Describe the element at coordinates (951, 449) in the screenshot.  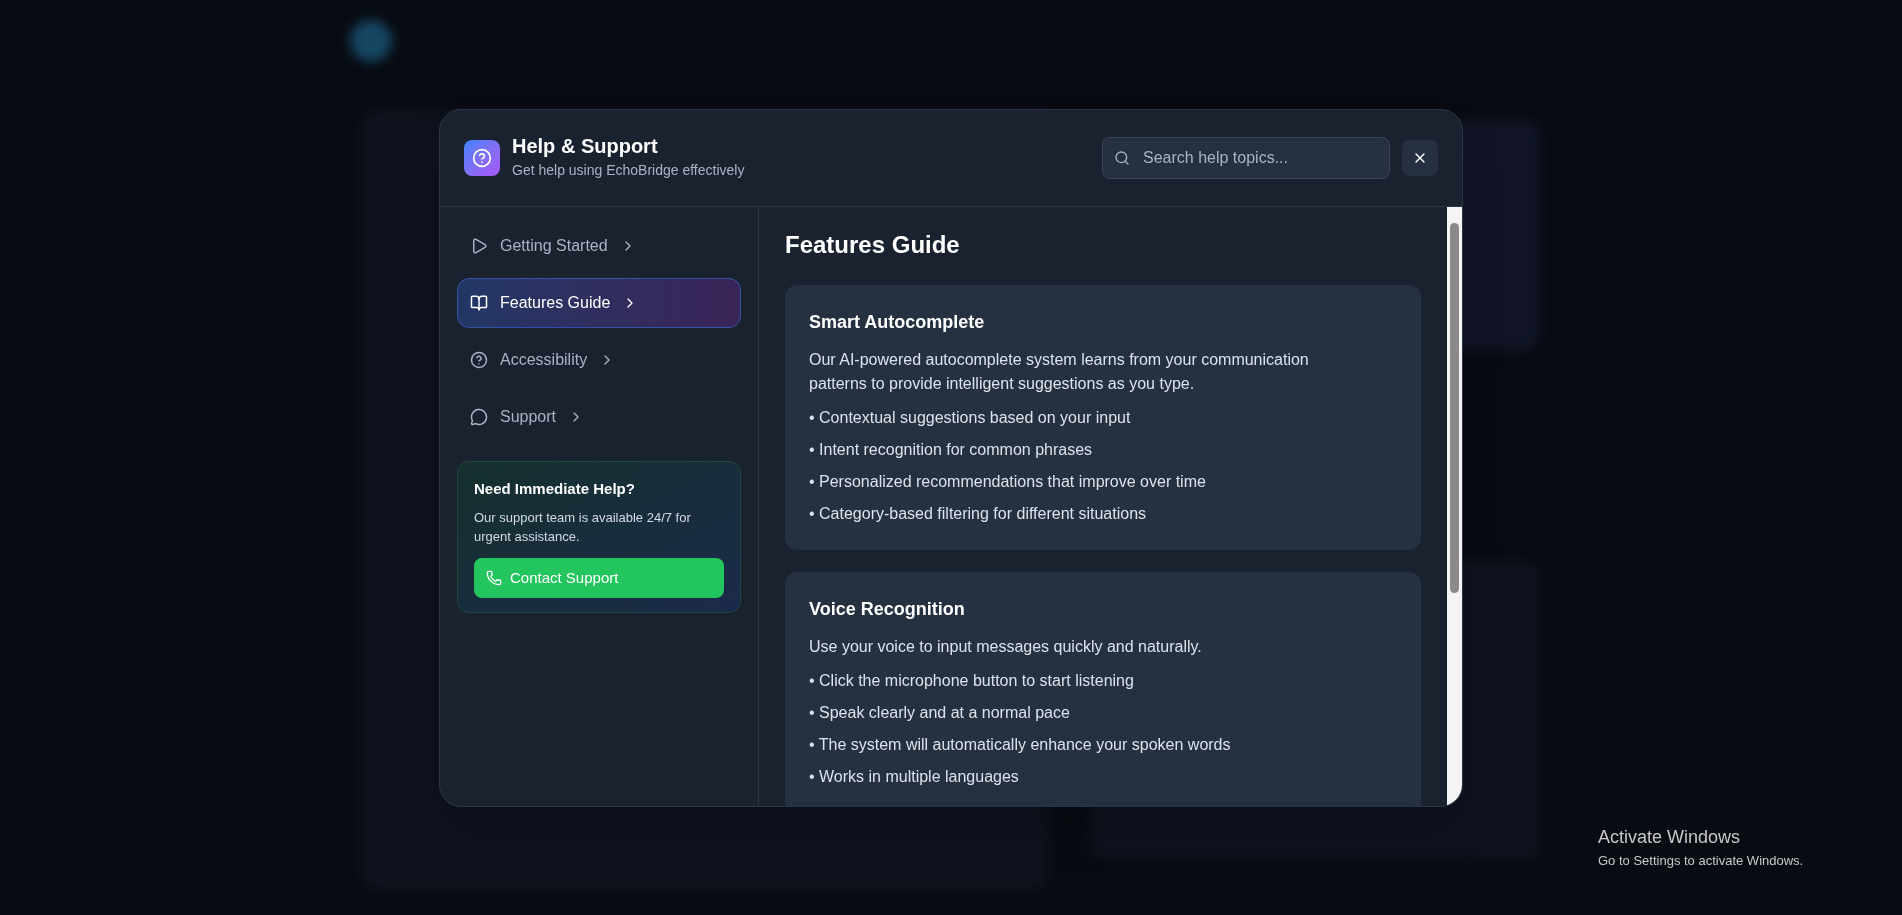
I see `bullet-item: • Intent recognition for common phrases` at that location.